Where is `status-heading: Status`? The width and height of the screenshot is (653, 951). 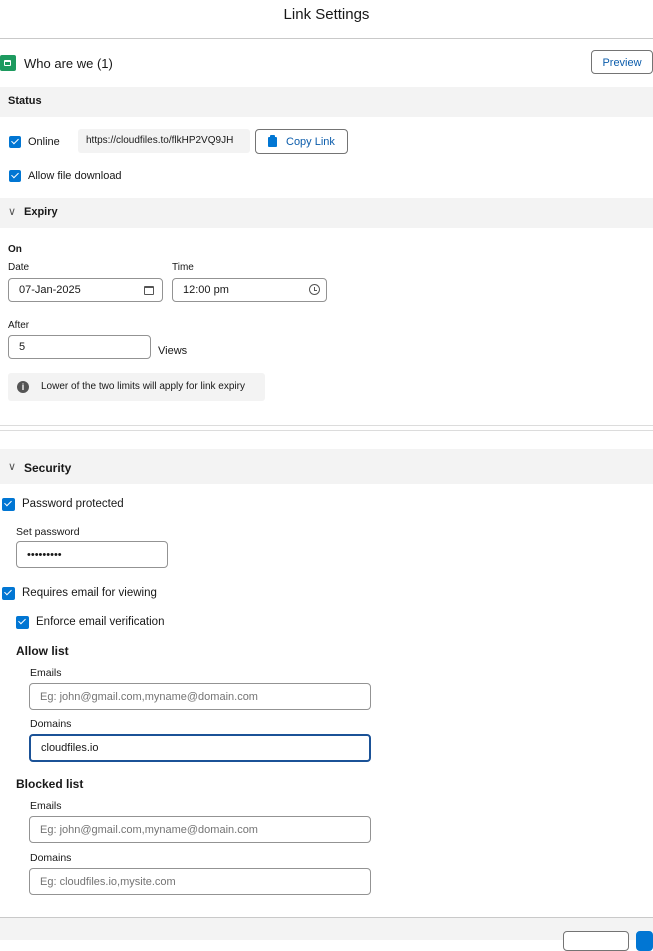
status-heading: Status is located at coordinates (25, 101).